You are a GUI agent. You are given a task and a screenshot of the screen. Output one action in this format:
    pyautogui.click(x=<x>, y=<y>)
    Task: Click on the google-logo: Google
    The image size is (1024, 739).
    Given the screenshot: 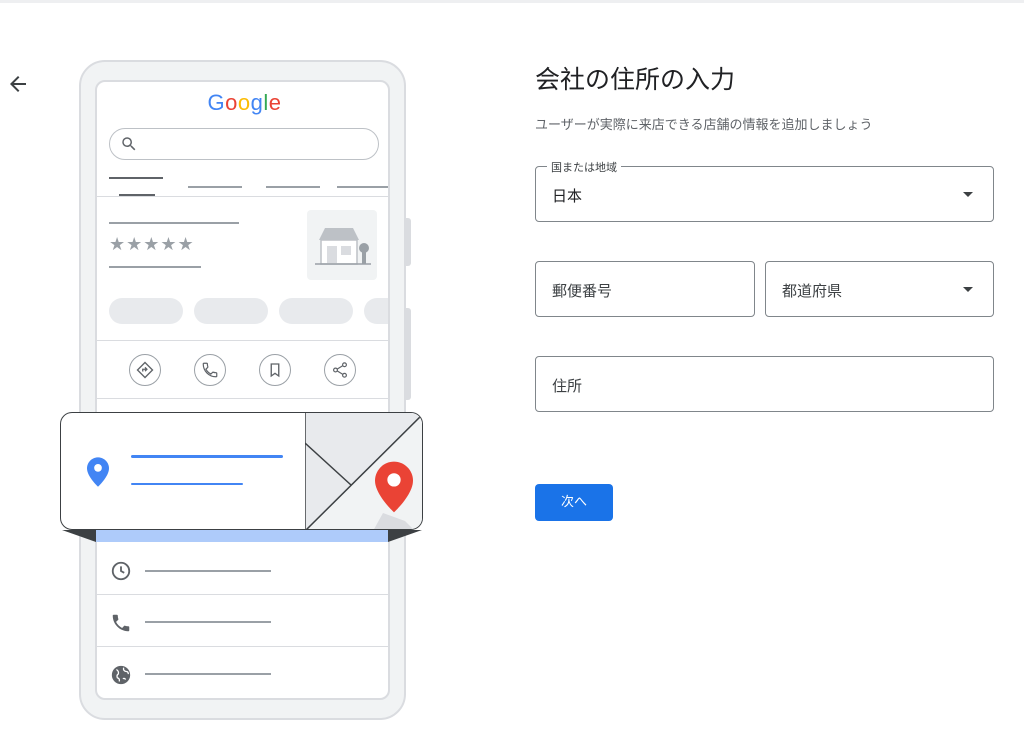 What is the action you would take?
    pyautogui.click(x=244, y=102)
    